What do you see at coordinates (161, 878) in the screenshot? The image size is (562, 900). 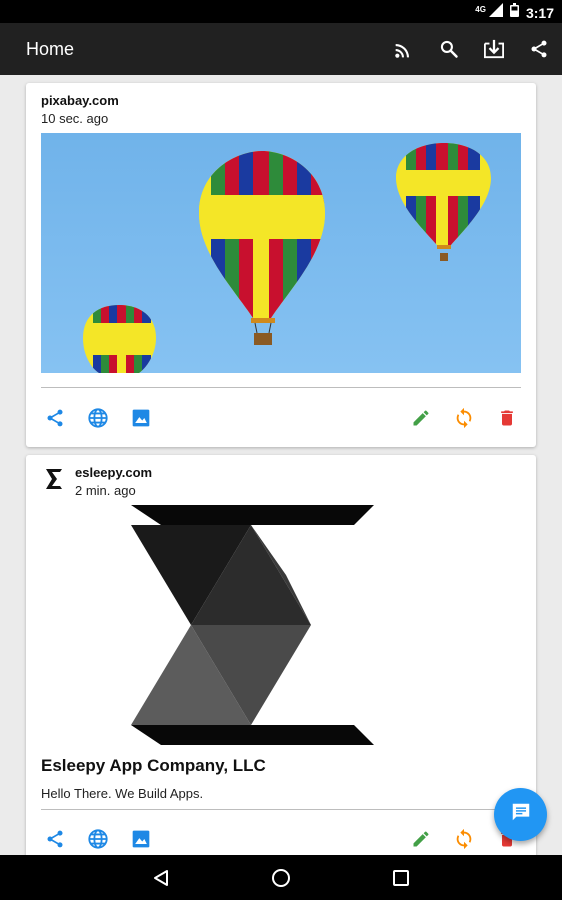 I see `back-icon` at bounding box center [161, 878].